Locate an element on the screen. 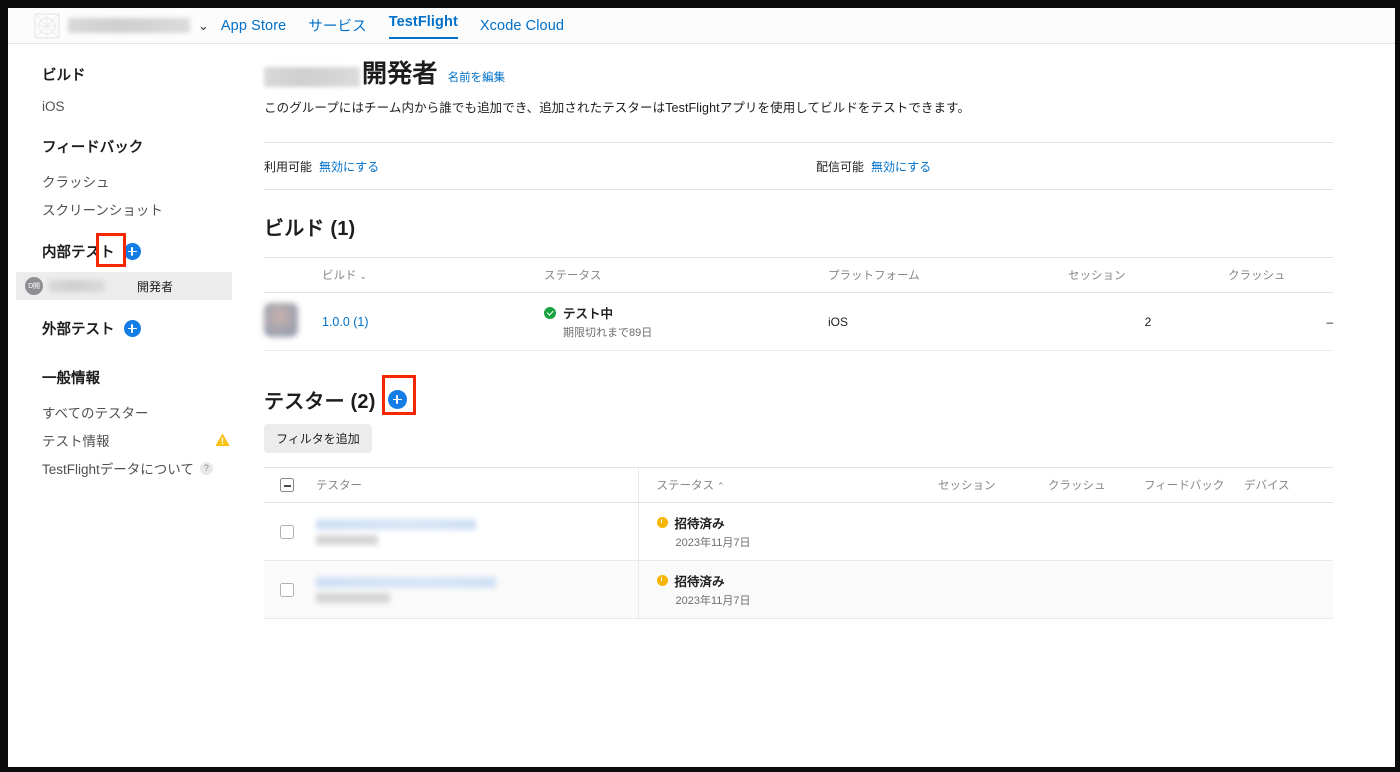 This screenshot has width=1400, height=772. sidebar-heading-label: 内部テスト is located at coordinates (78, 253).